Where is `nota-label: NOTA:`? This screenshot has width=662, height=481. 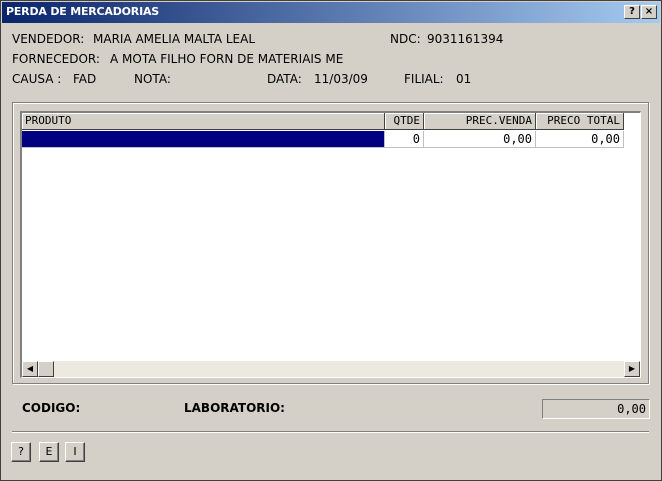
nota-label: NOTA: is located at coordinates (152, 79).